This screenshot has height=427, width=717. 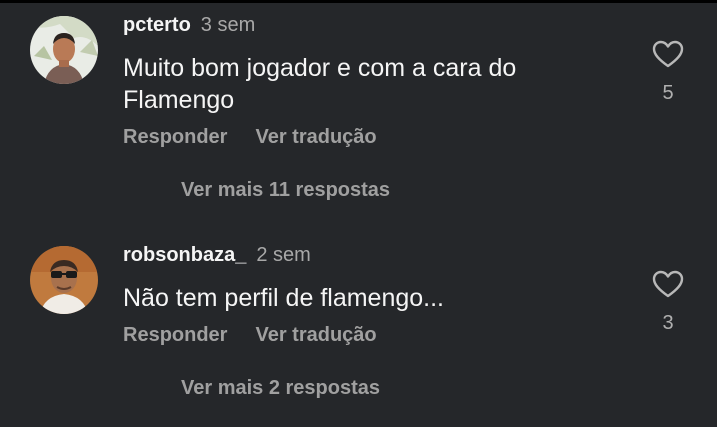 I want to click on comment-header: pcterto 3 sem, so click(x=189, y=25).